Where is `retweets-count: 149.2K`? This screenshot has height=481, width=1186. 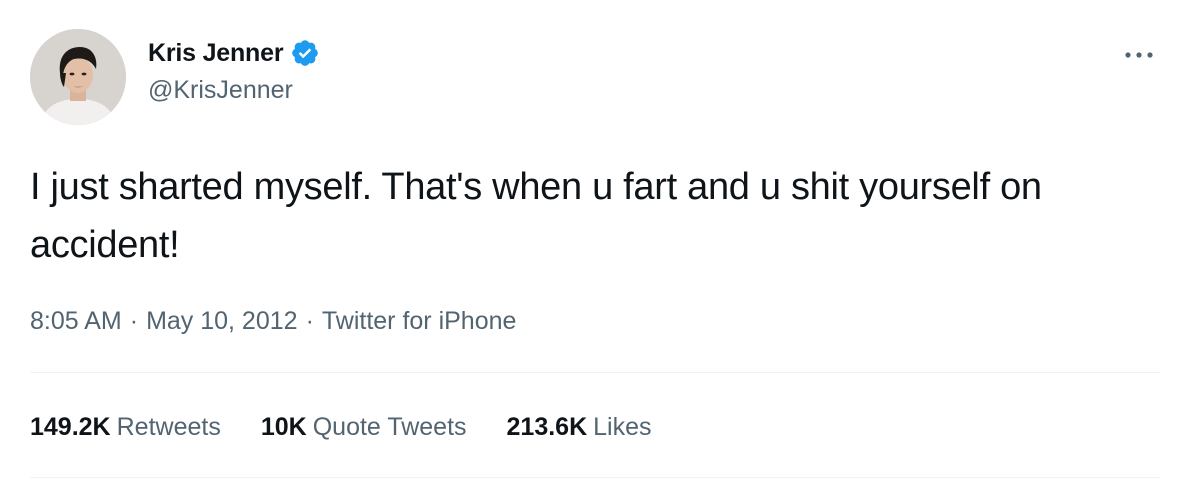 retweets-count: 149.2K is located at coordinates (70, 426).